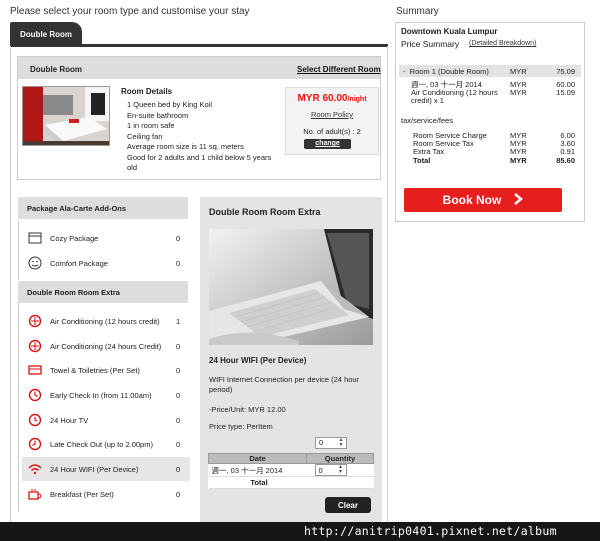 Image resolution: width=600 pixels, height=541 pixels. Describe the element at coordinates (147, 91) in the screenshot. I see `room-details-label: Room Details` at that location.